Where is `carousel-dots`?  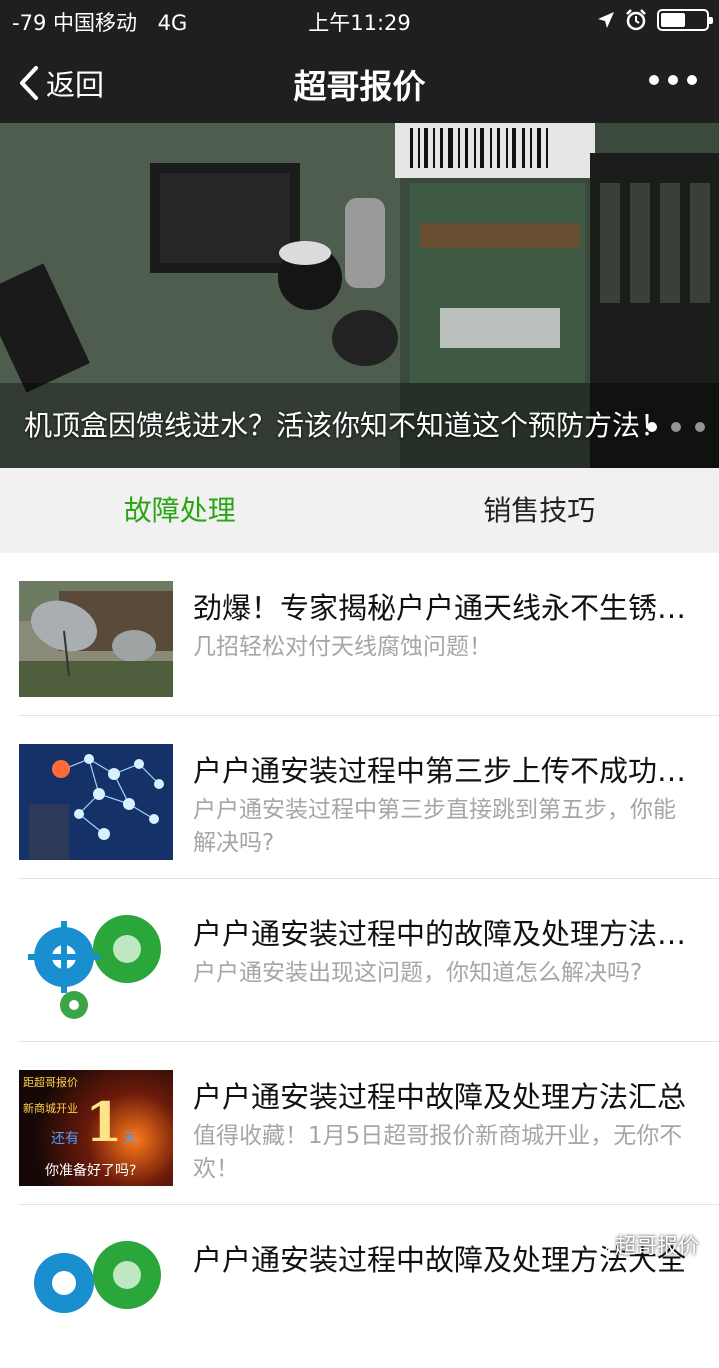 carousel-dots is located at coordinates (676, 427).